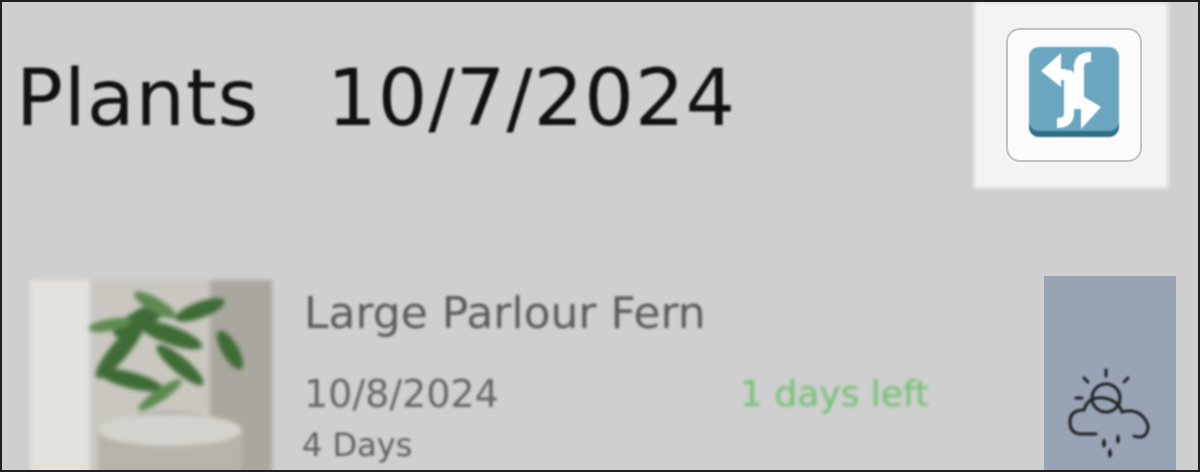  What do you see at coordinates (401, 394) in the screenshot?
I see `next-watering-date: 10/8/2024` at bounding box center [401, 394].